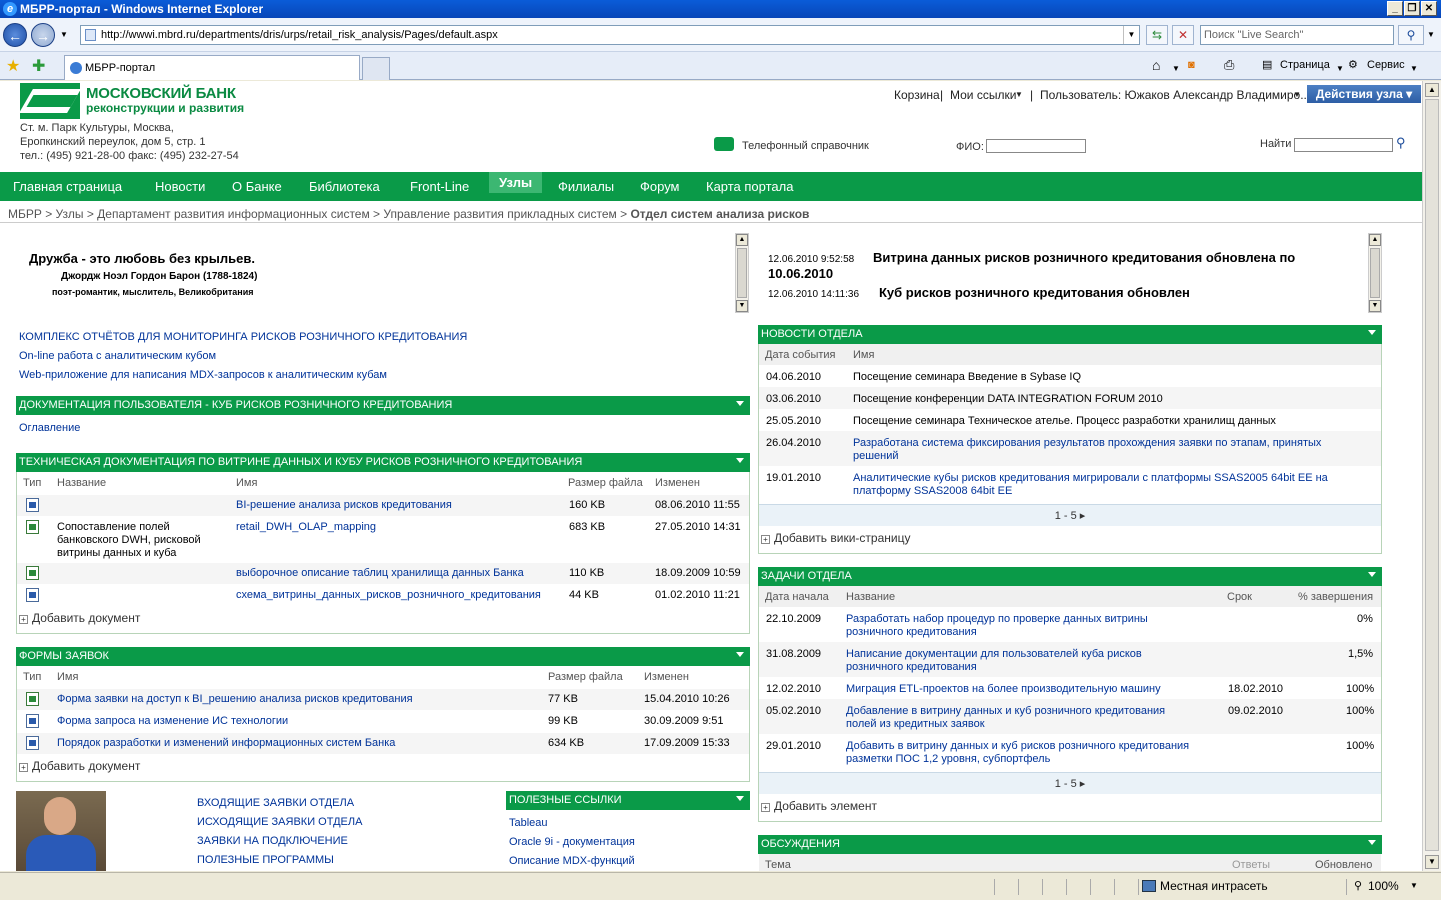  I want to click on column-header: Обновлено, so click(1343, 865).